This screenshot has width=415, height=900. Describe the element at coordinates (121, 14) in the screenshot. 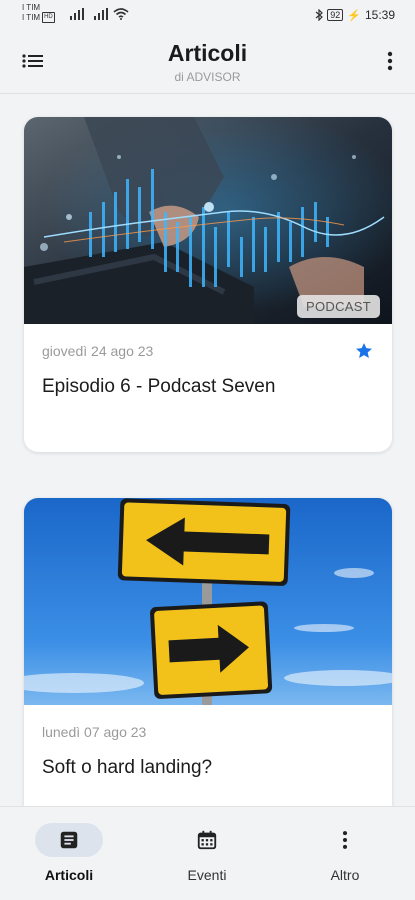

I see `wifi-icon` at that location.